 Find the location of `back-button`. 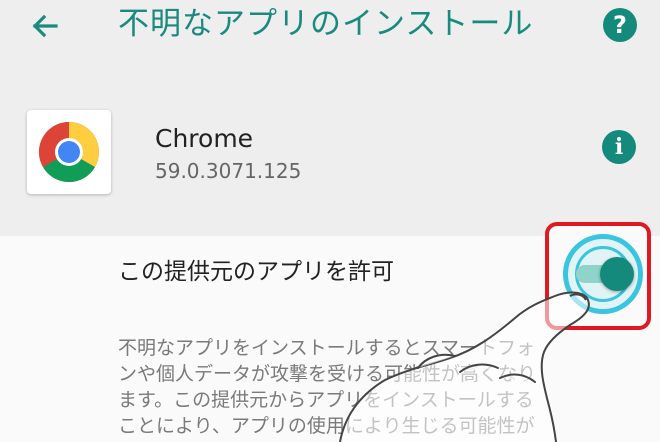

back-button is located at coordinates (46, 26).